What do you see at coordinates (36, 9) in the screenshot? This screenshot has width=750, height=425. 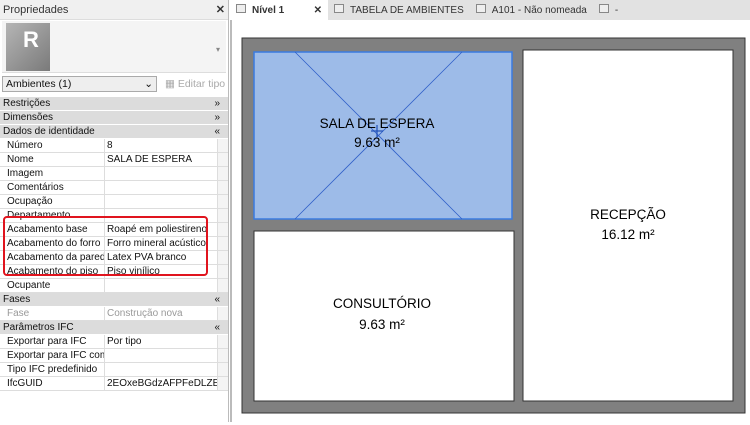 I see `properties-title: Propriedades` at bounding box center [36, 9].